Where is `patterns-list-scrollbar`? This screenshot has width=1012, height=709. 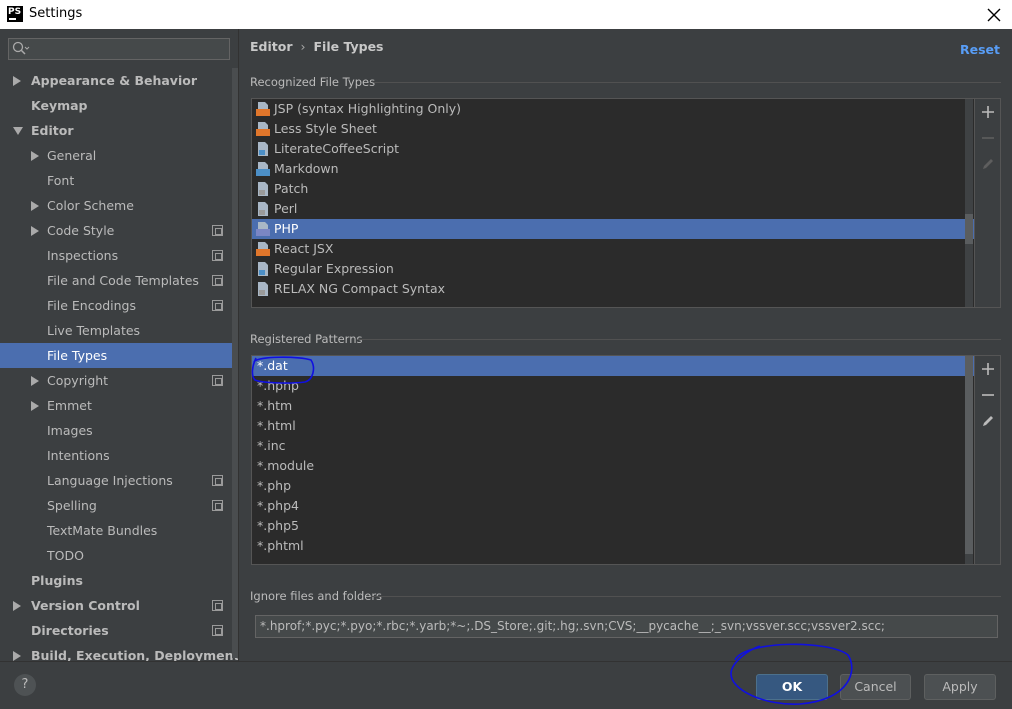
patterns-list-scrollbar is located at coordinates (969, 460).